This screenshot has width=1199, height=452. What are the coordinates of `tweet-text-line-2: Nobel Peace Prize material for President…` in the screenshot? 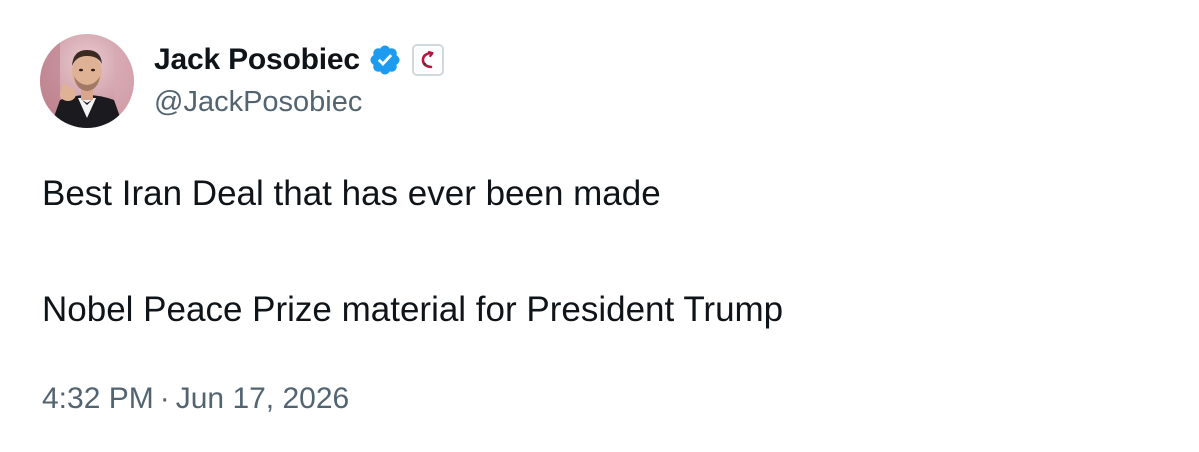 It's located at (413, 309).